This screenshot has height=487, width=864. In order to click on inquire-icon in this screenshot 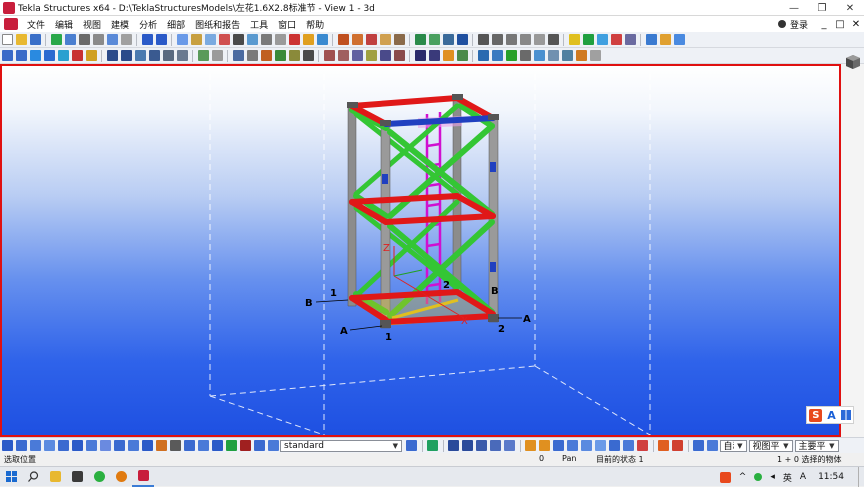, I will do `click(553, 55)`.